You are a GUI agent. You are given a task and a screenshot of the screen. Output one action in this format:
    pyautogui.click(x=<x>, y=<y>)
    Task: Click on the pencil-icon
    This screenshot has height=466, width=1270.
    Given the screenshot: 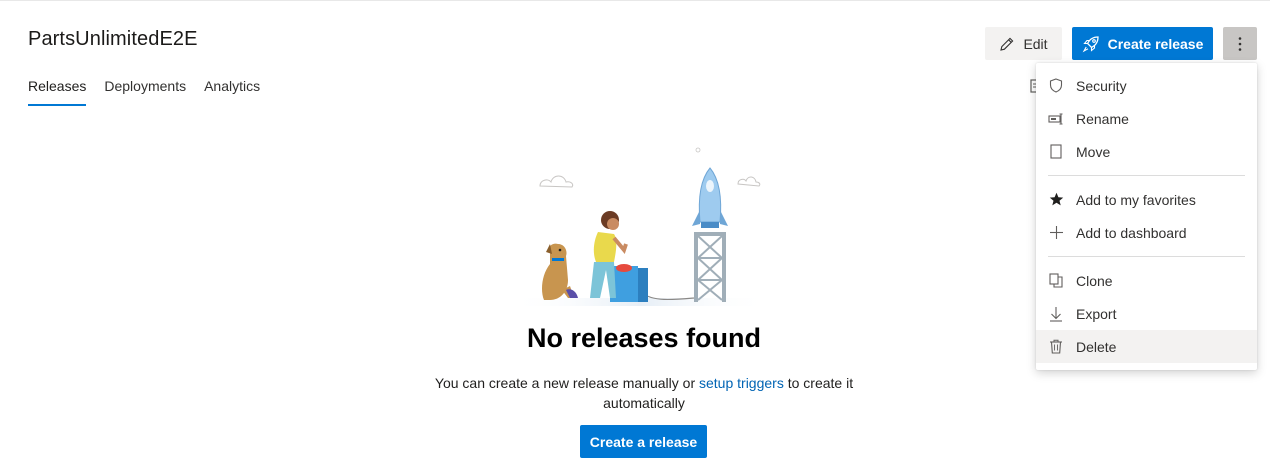 What is the action you would take?
    pyautogui.click(x=1007, y=44)
    